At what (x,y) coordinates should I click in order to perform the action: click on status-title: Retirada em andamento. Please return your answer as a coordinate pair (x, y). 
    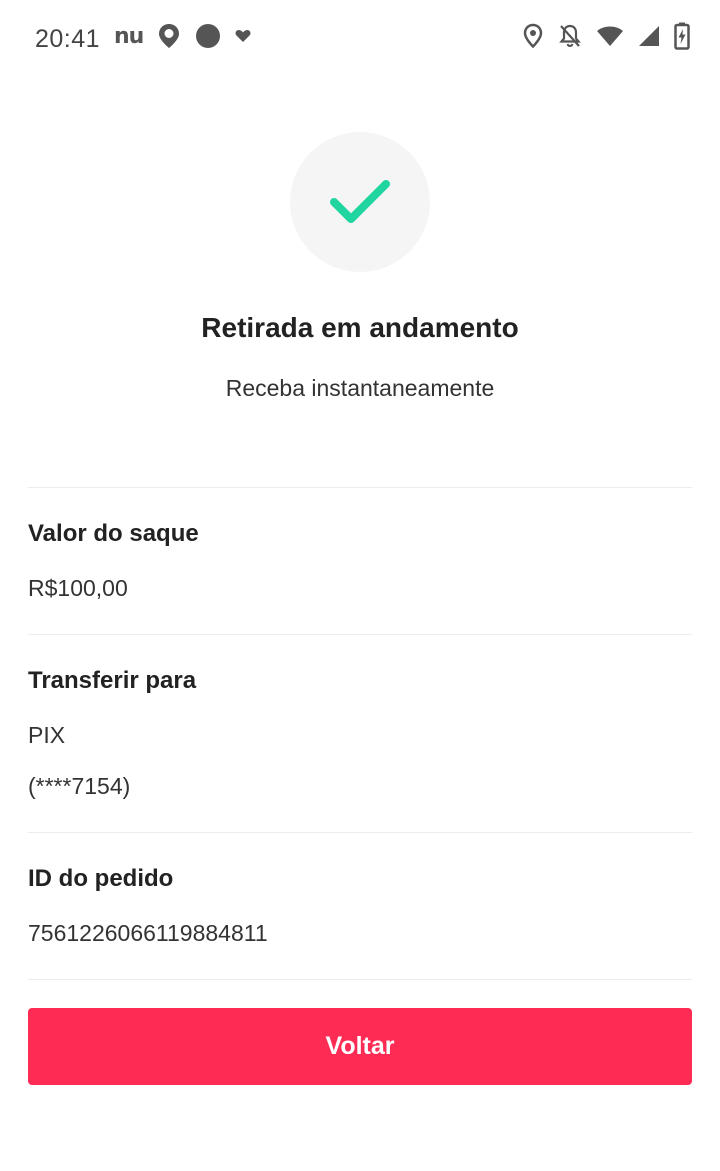
    Looking at the image, I should click on (360, 327).